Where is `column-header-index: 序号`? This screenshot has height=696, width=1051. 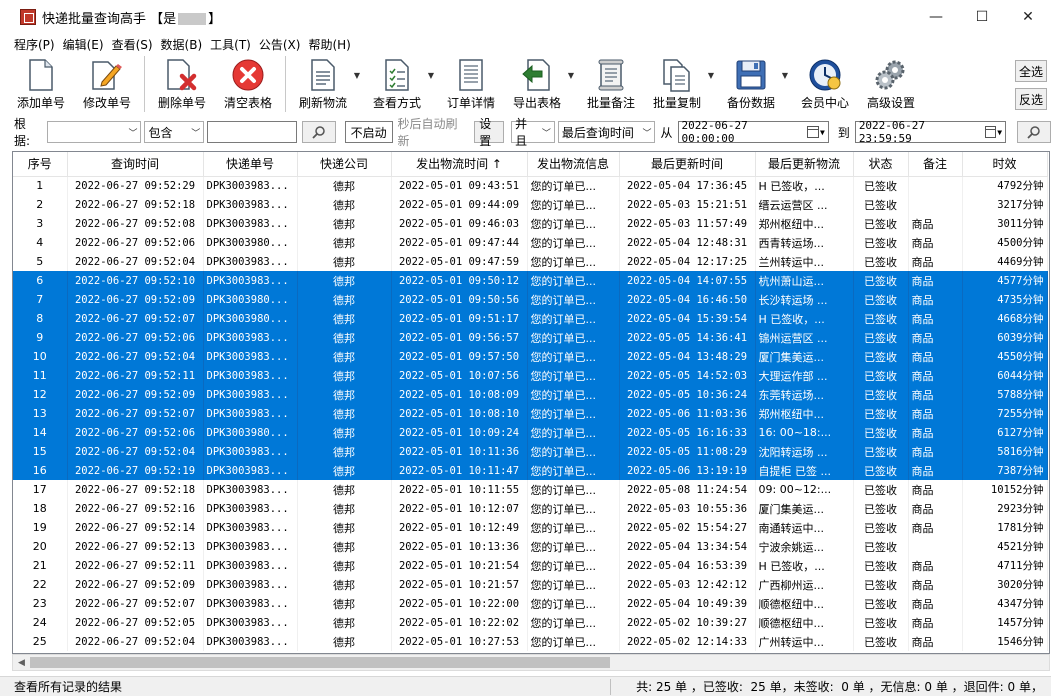
column-header-index: 序号 is located at coordinates (40, 164).